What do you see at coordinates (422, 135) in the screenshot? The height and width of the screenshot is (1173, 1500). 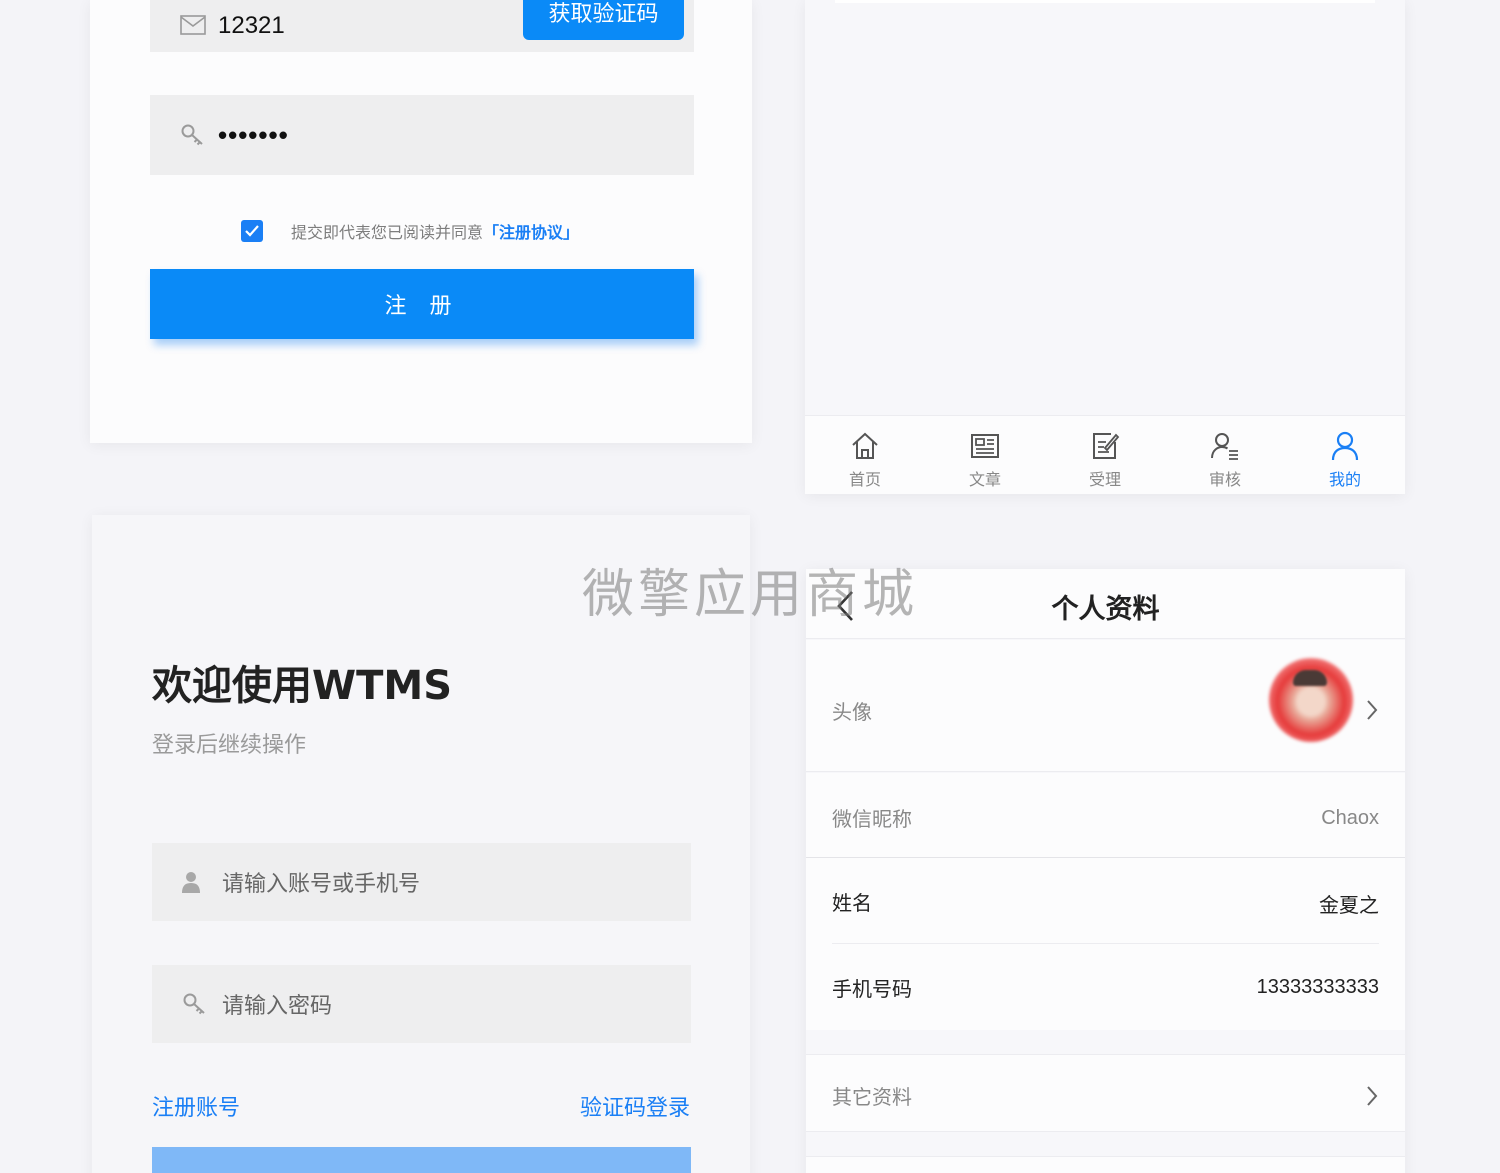 I see `password-field: •••••••` at bounding box center [422, 135].